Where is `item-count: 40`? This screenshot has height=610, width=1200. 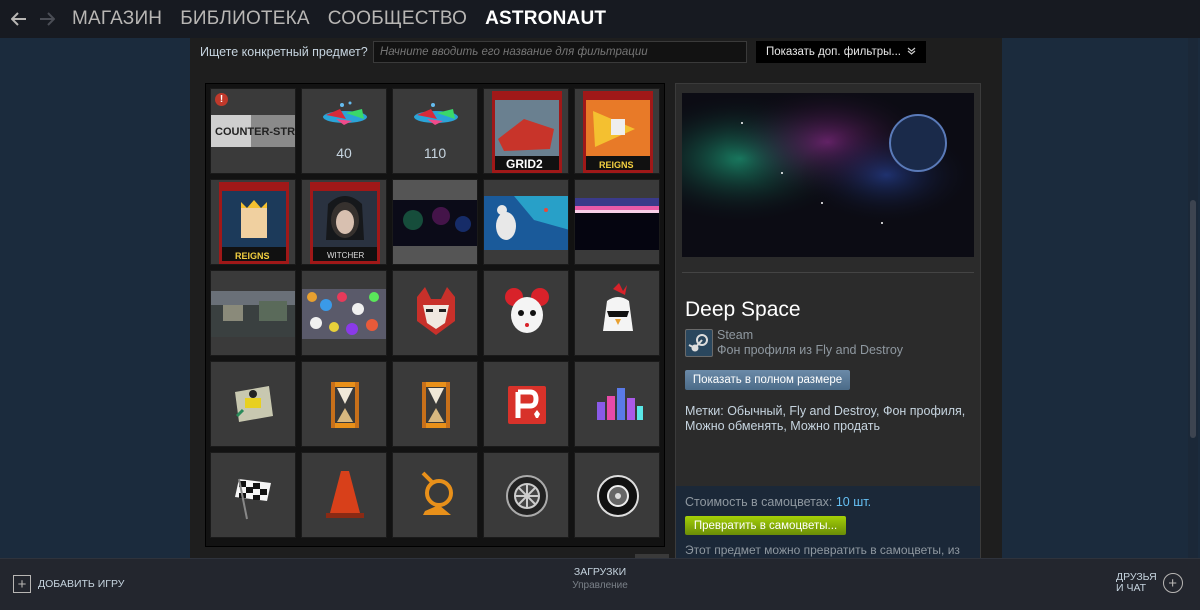 item-count: 40 is located at coordinates (344, 153).